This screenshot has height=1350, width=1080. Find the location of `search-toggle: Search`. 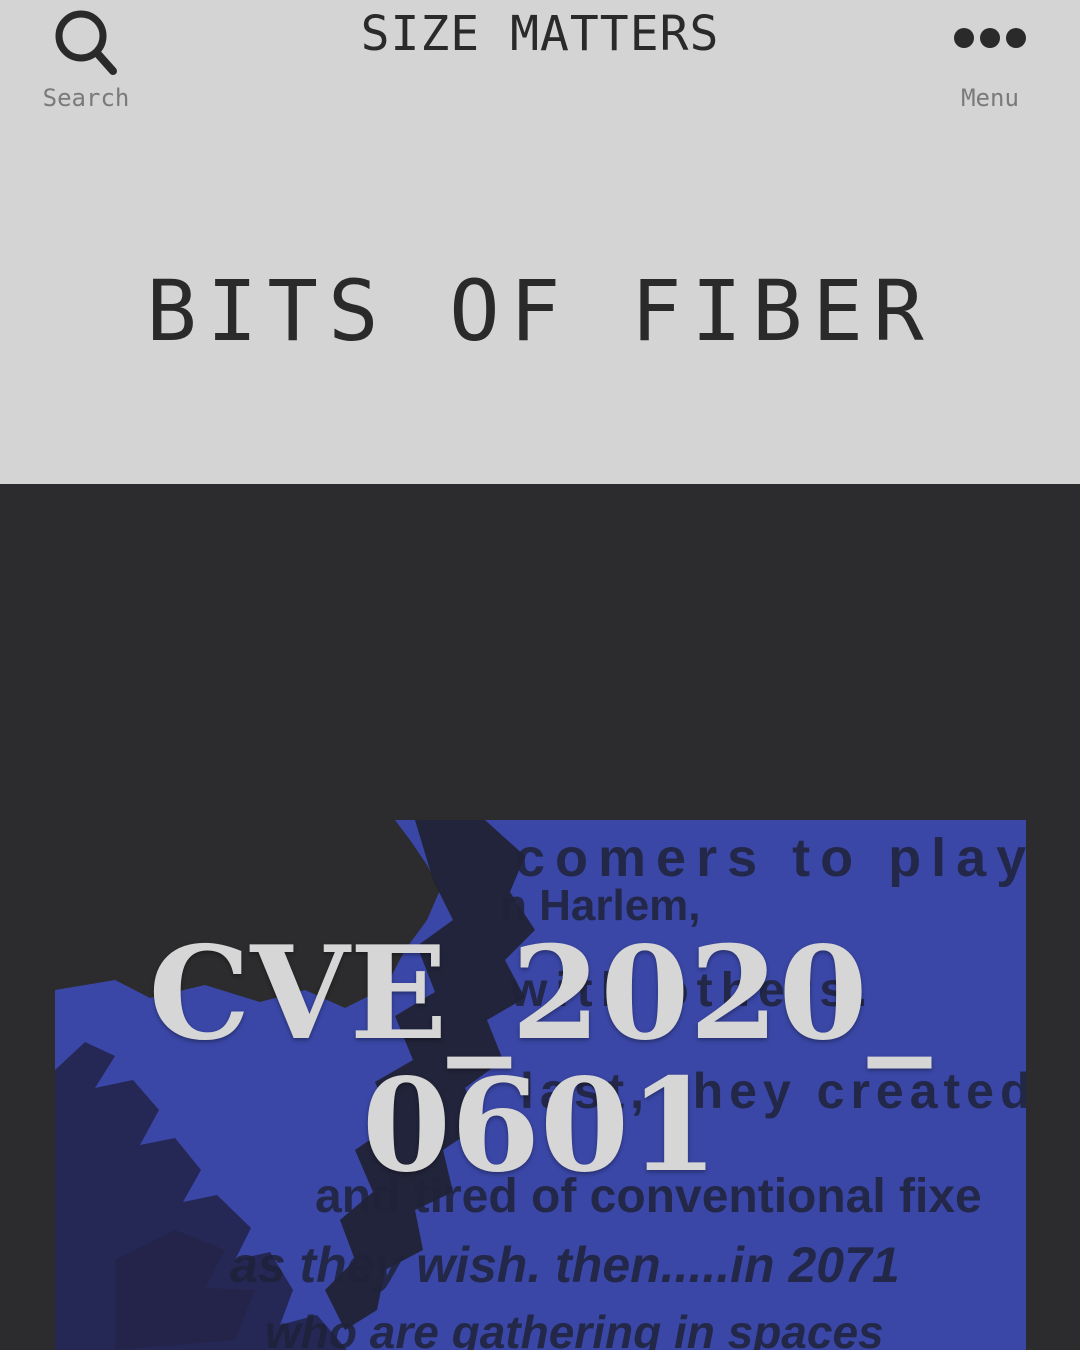

search-toggle: Search is located at coordinates (86, 60).